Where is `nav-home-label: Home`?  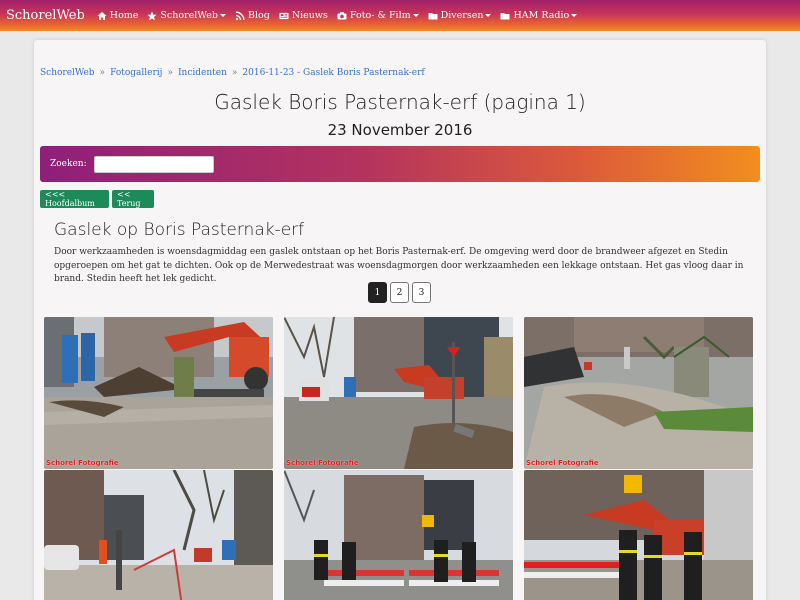
nav-home-label: Home is located at coordinates (124, 15).